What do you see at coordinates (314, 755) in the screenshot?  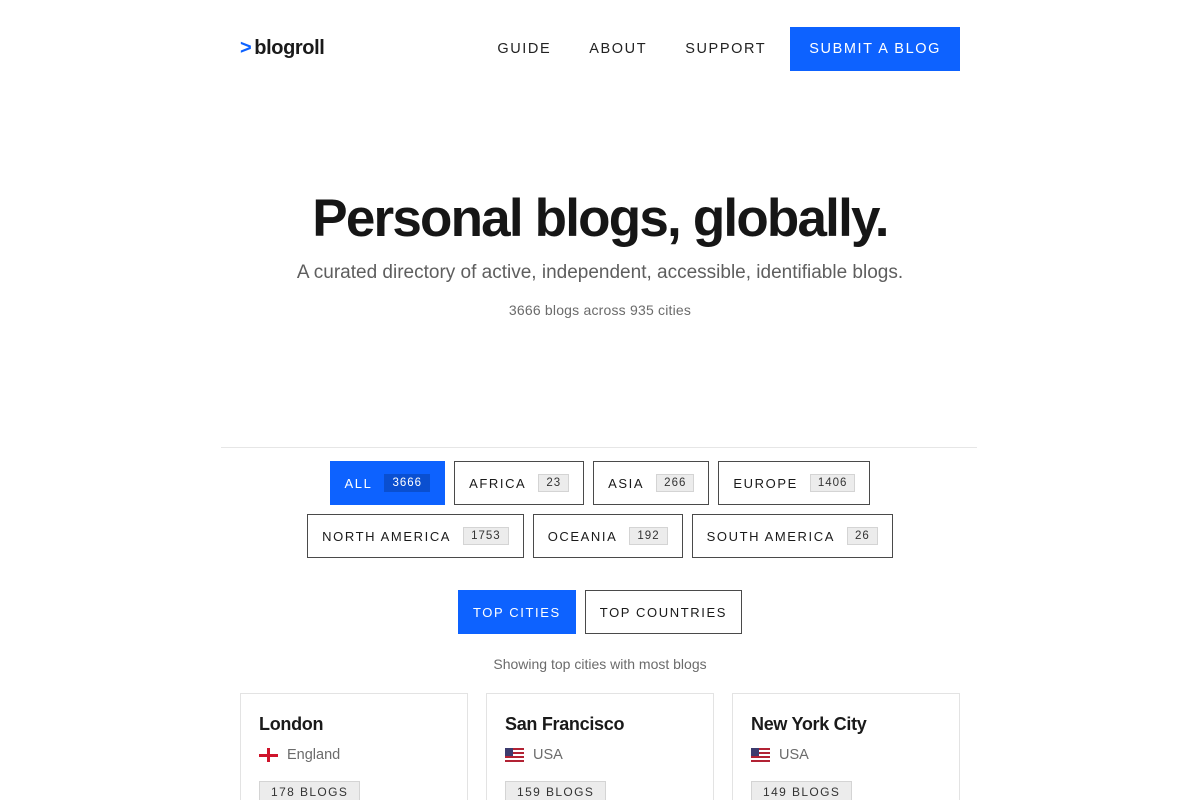 I see `country-name: England` at bounding box center [314, 755].